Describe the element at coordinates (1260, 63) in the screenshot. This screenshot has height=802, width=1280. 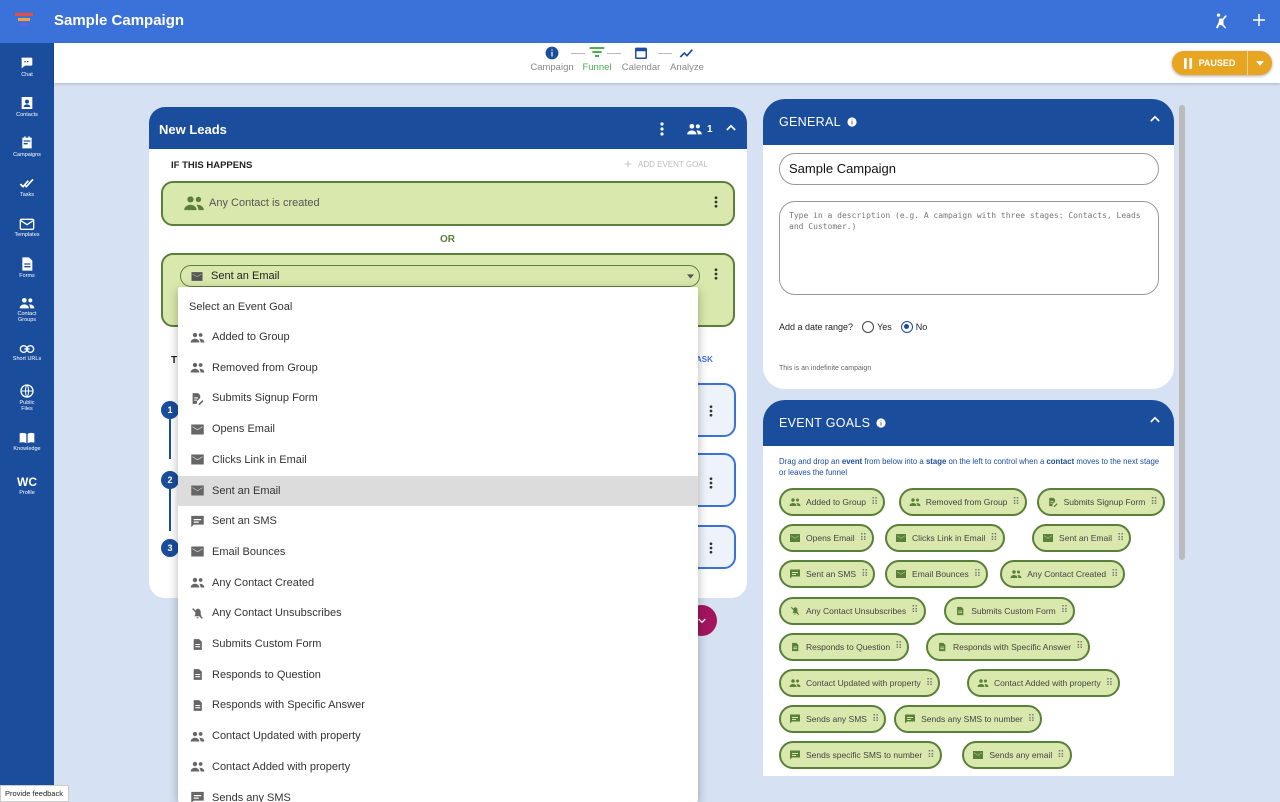
I see `status-dropdown-toggle` at that location.